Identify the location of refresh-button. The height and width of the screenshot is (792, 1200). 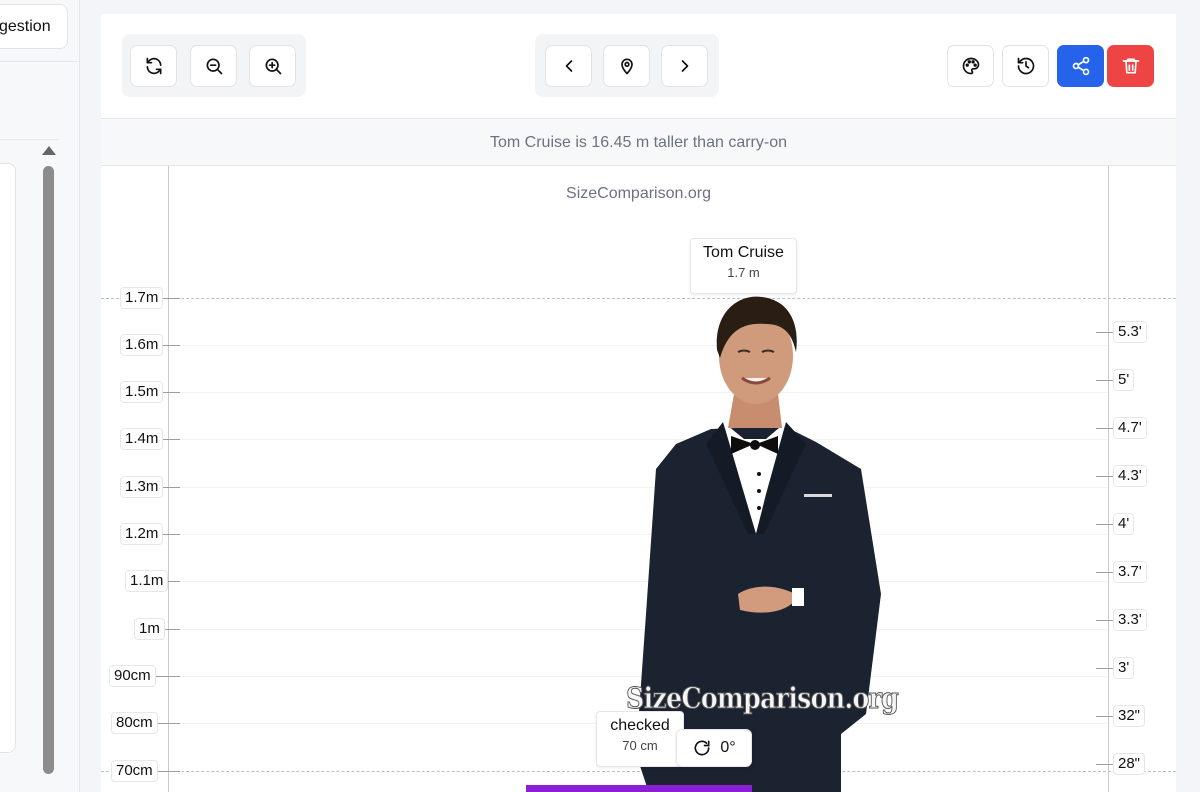
(153, 66).